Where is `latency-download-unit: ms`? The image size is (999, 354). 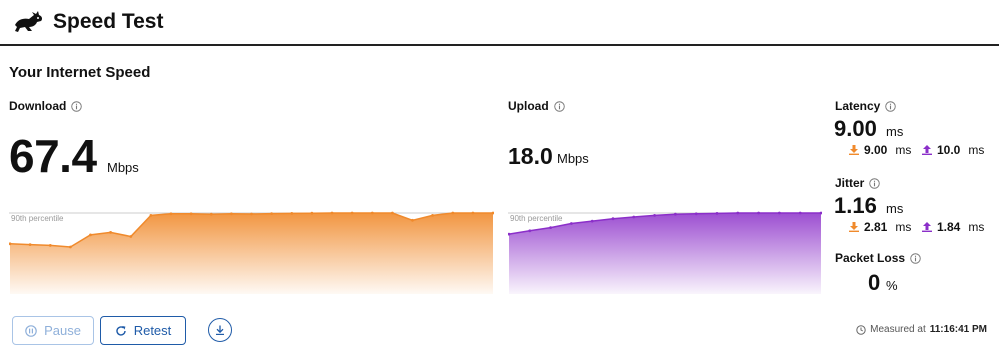
latency-download-unit: ms is located at coordinates (903, 150).